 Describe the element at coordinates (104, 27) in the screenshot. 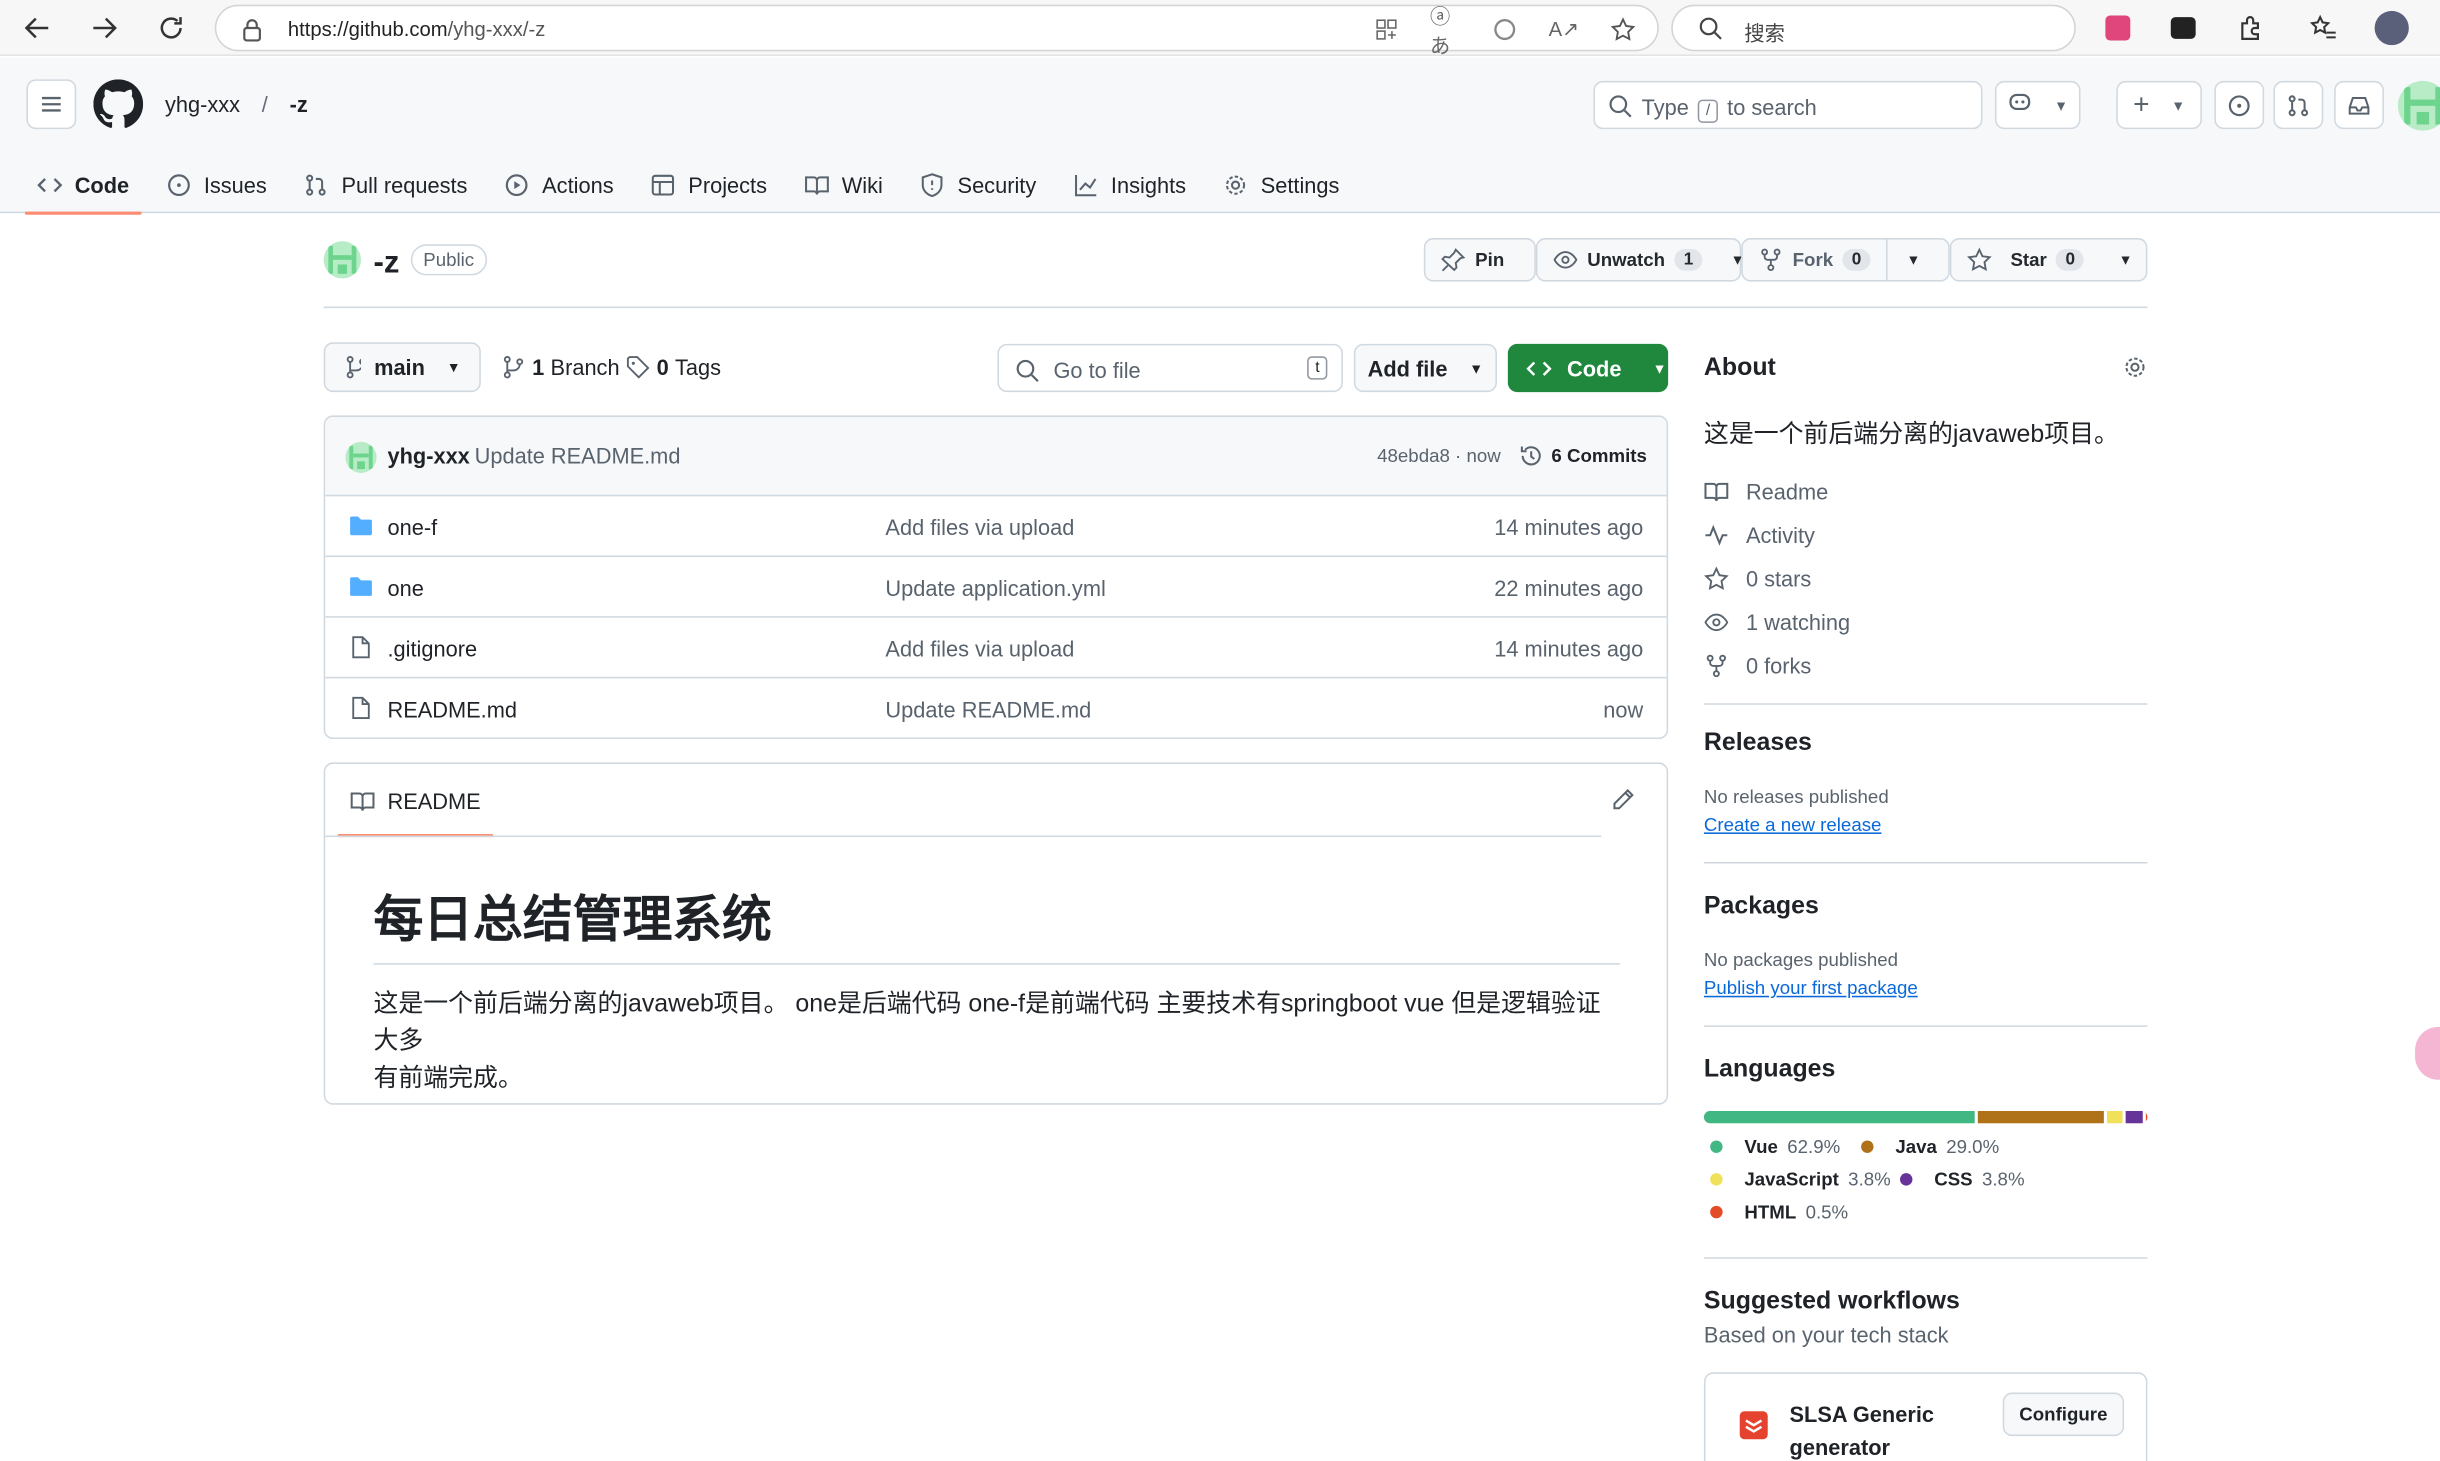

I see `forward-icon` at that location.